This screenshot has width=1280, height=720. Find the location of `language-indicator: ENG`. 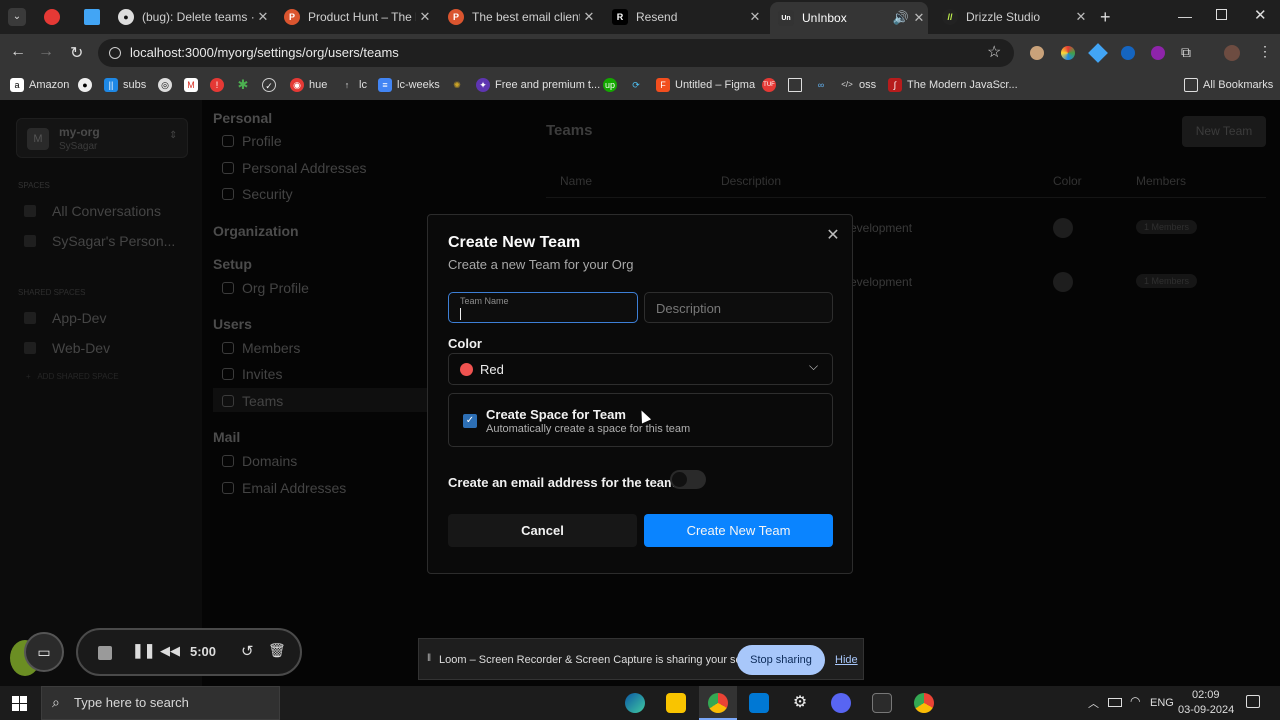

language-indicator: ENG is located at coordinates (1162, 703).